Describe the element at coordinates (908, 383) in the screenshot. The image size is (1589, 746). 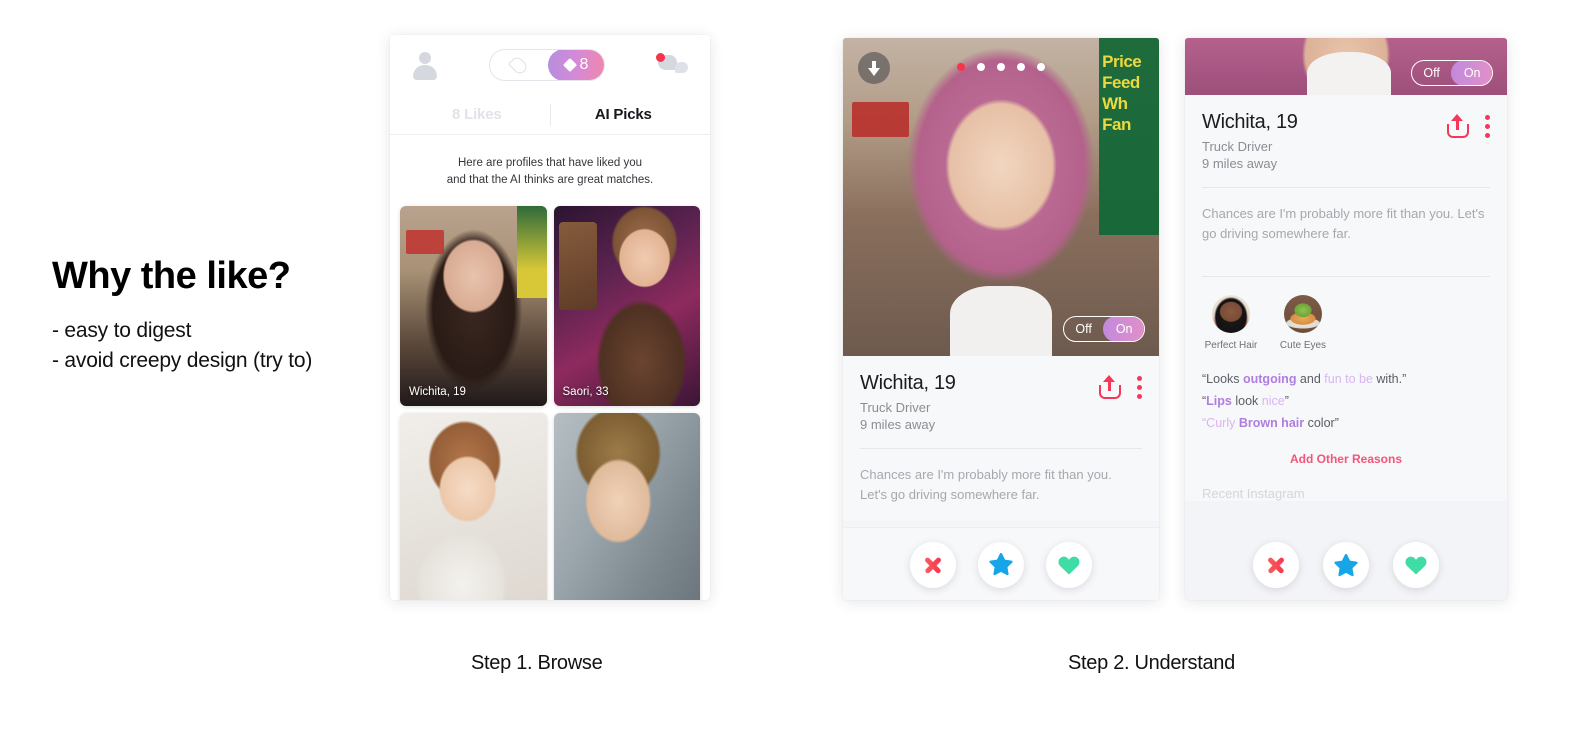
I see `profile-name: Wichita, 19` at that location.